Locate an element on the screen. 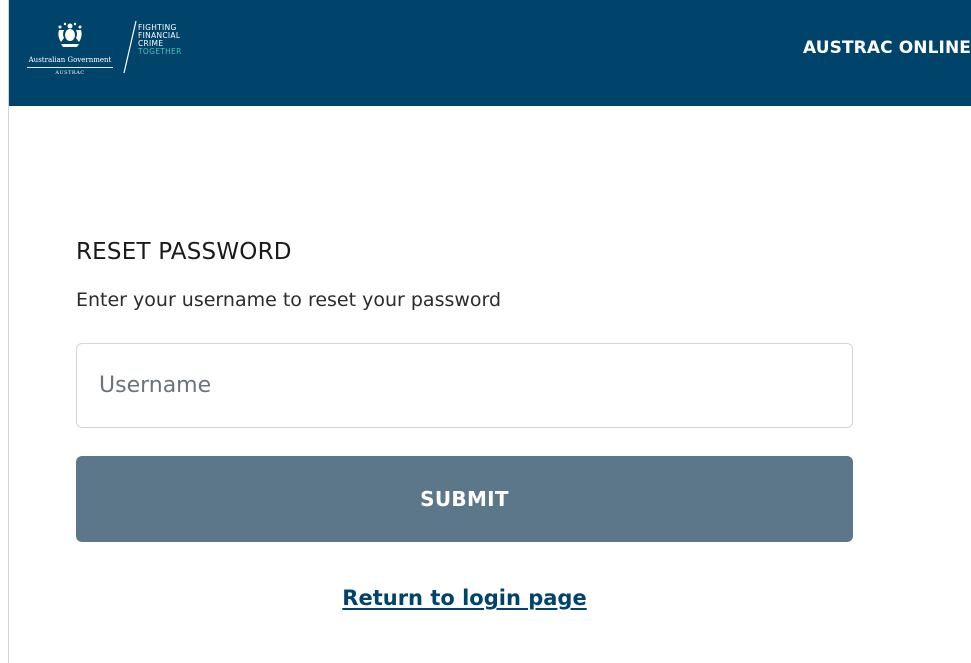  gov-agency-text: AUSTRAC is located at coordinates (70, 73).